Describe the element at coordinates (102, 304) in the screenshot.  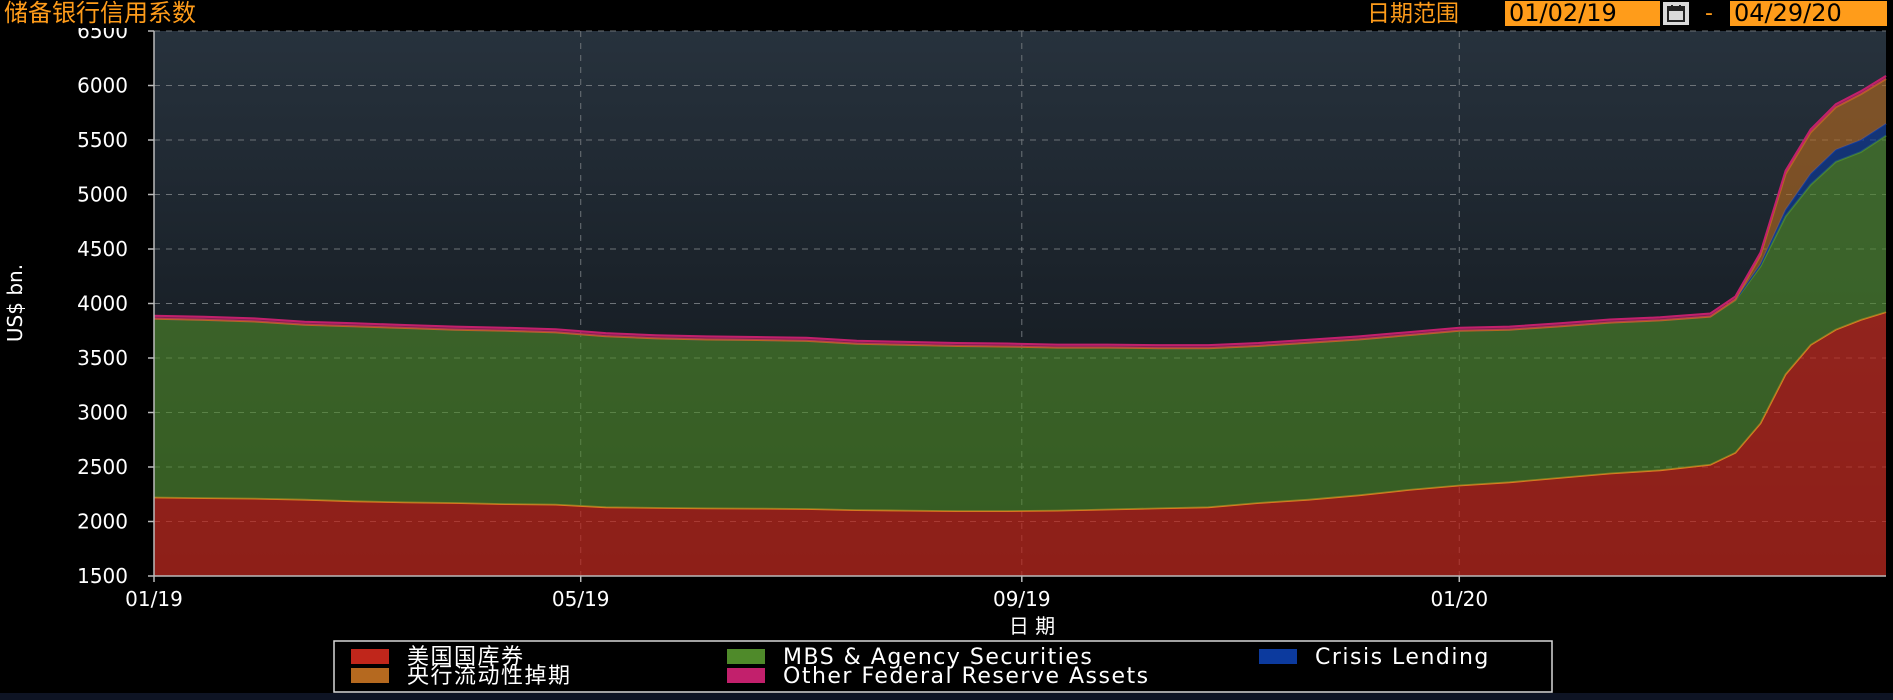
I see `y-tick-label: 4000` at that location.